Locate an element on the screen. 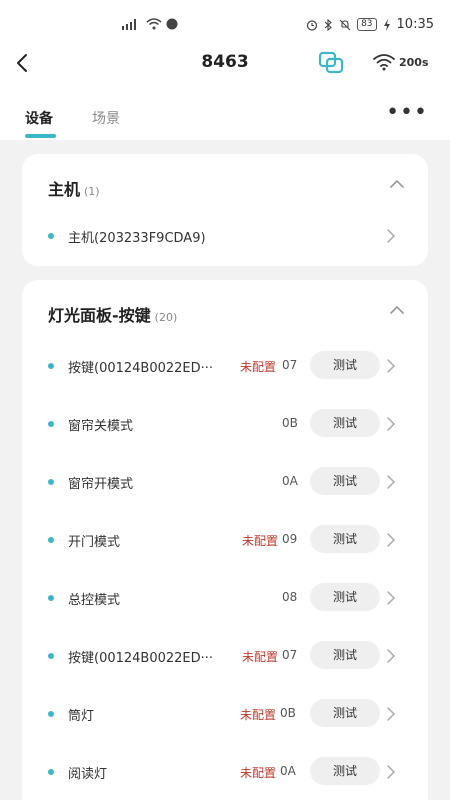 The image size is (450, 800). status-left is located at coordinates (149, 24).